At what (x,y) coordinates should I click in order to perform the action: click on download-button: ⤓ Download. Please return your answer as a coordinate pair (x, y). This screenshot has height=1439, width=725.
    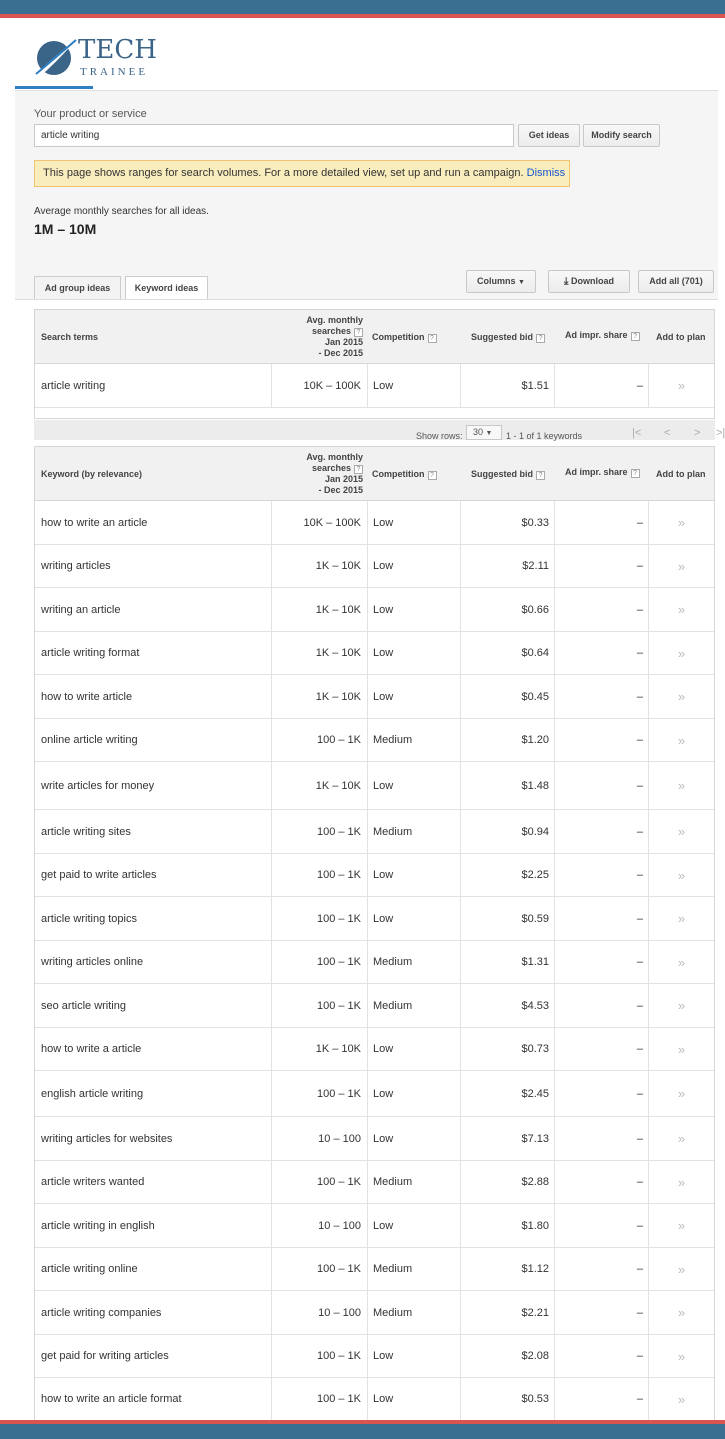
    Looking at the image, I should click on (589, 281).